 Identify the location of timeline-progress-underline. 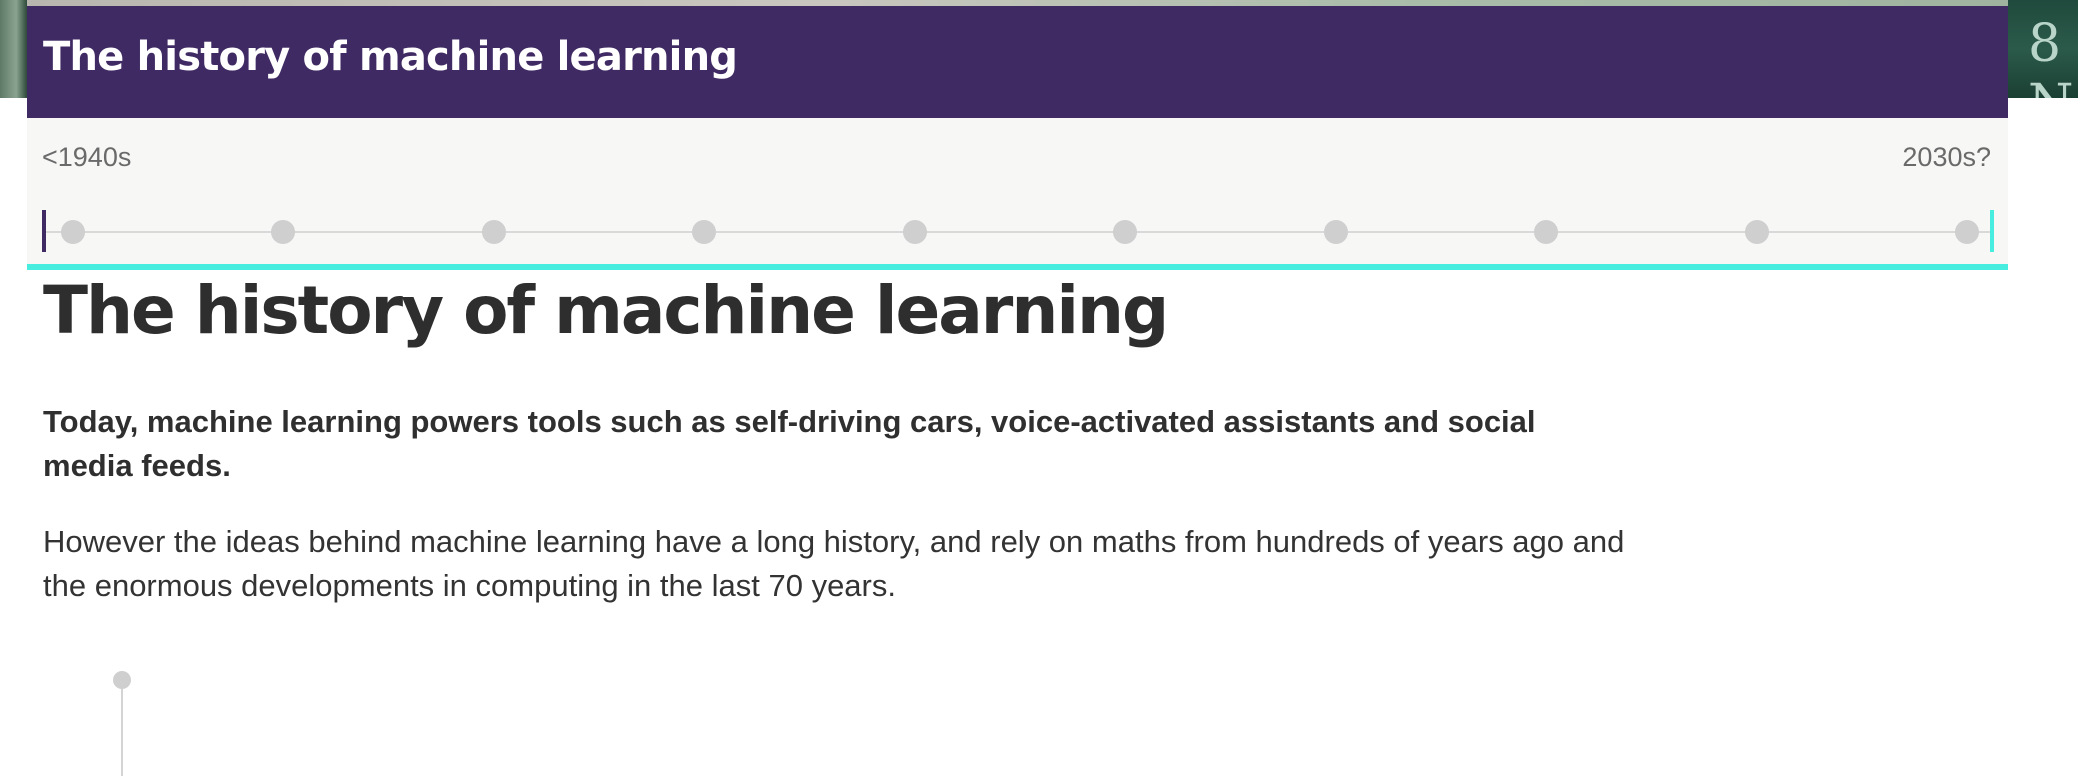
(1017, 267).